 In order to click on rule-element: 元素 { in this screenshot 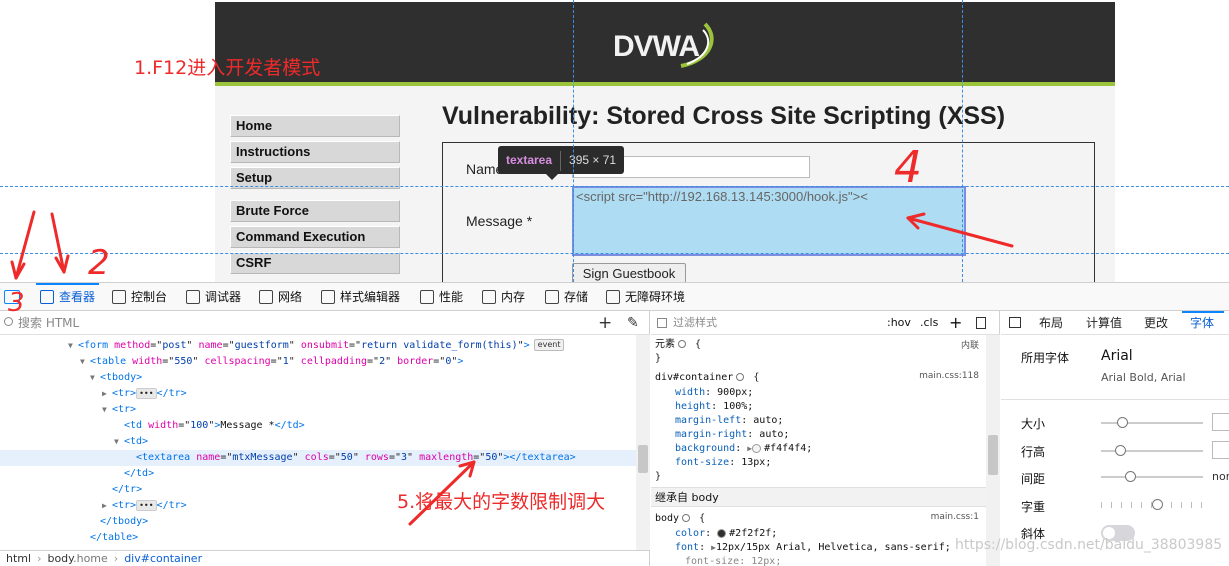, I will do `click(678, 345)`.